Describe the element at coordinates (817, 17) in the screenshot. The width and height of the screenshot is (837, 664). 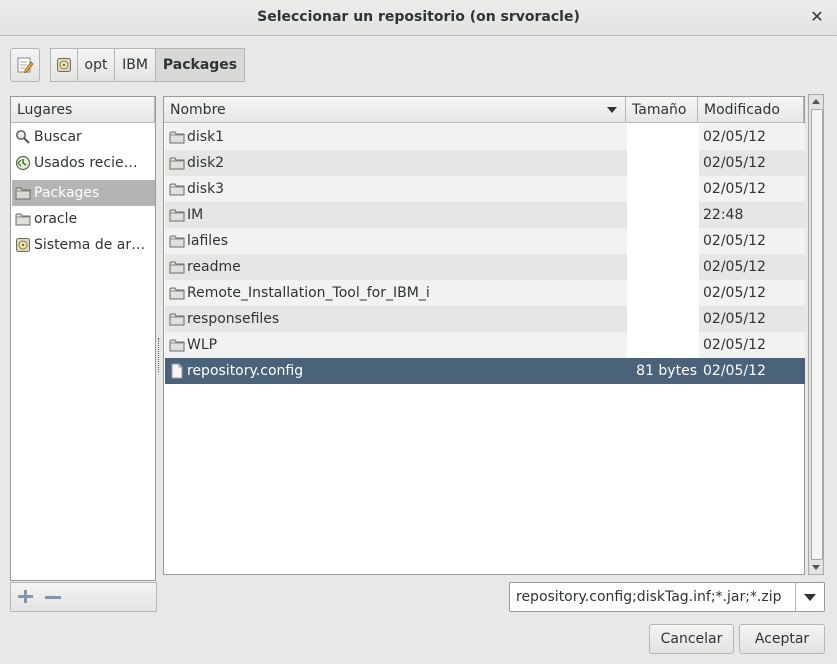
I see `close-icon: ✕` at that location.